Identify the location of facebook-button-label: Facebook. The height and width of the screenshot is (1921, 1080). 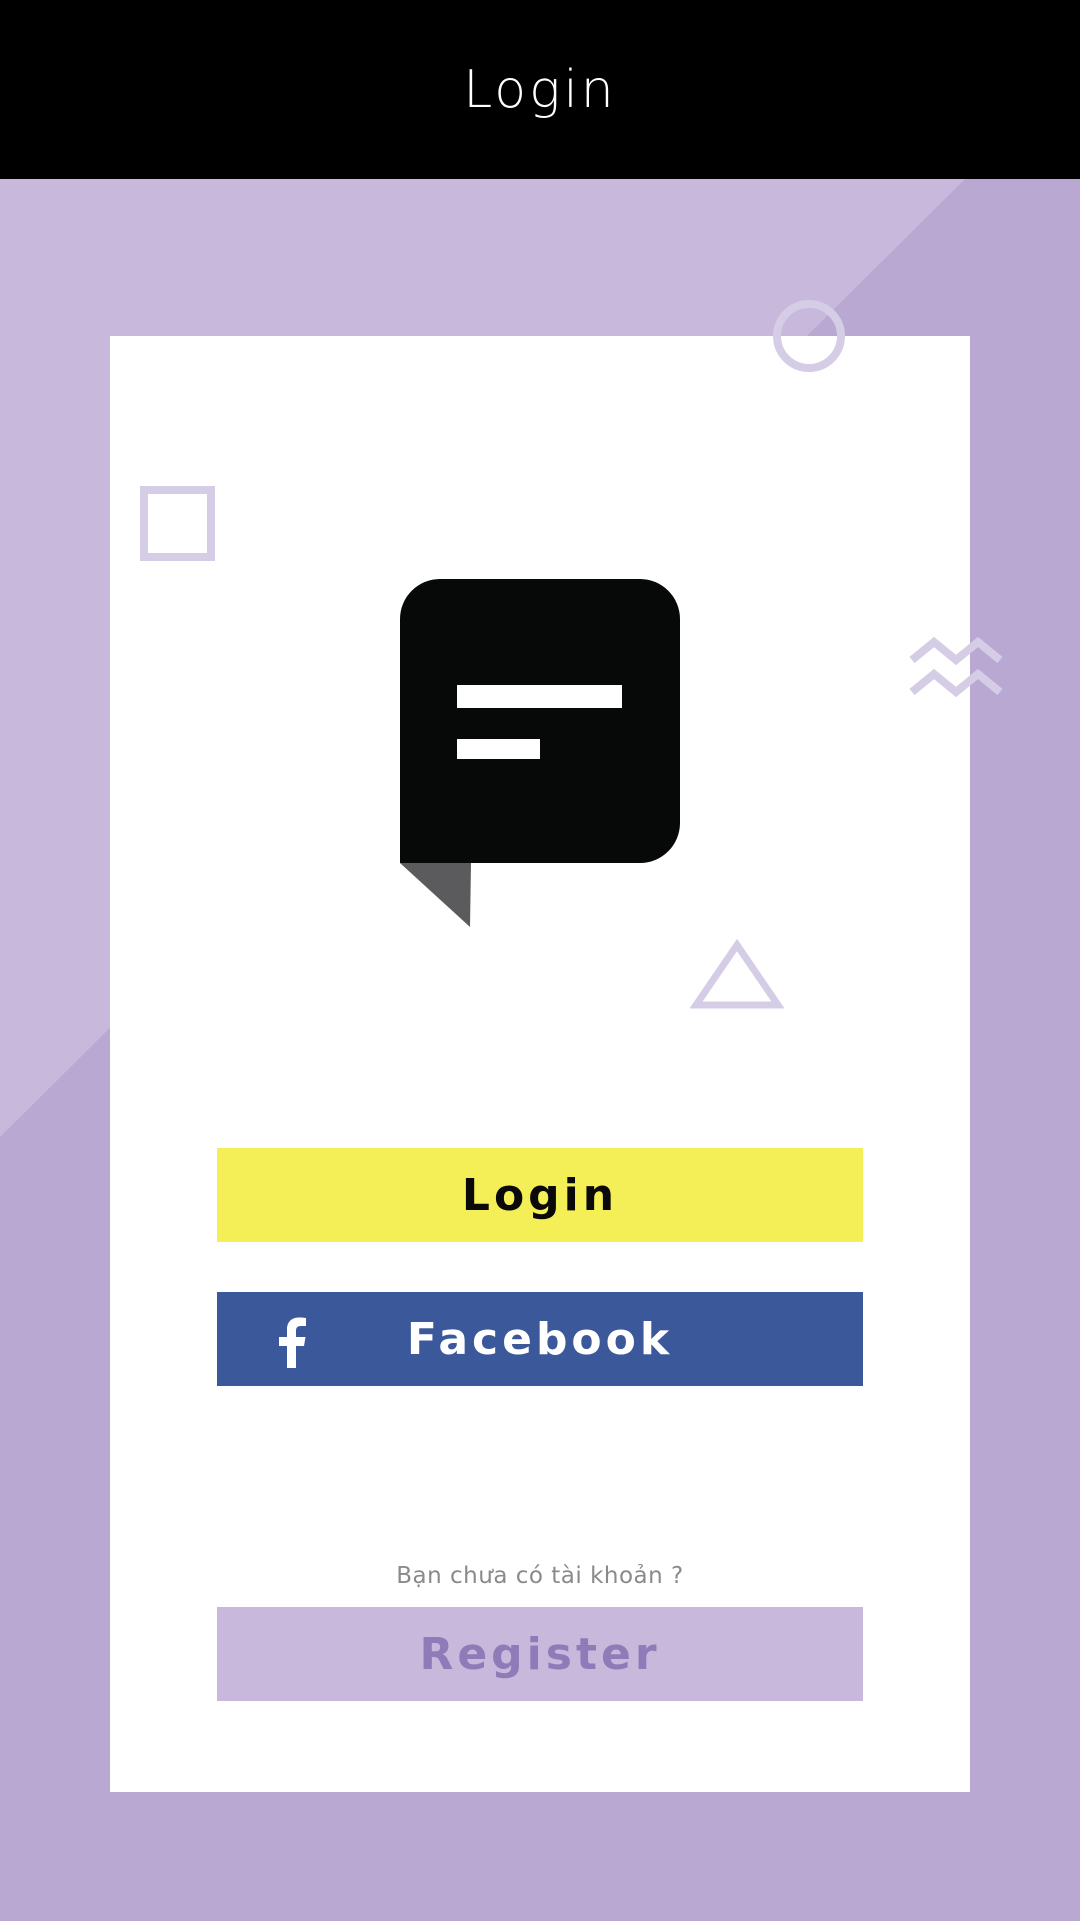
(540, 1339).